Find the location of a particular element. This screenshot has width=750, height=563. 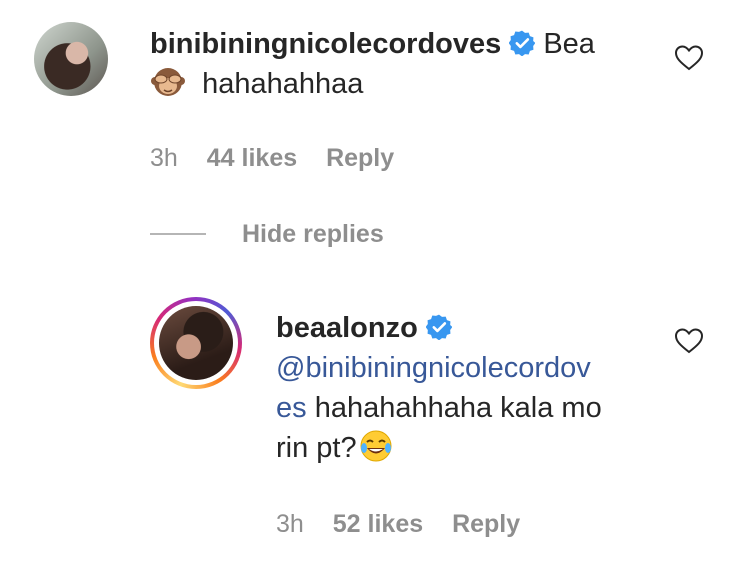

face-with-tears-of-joy-icon is located at coordinates (376, 446).